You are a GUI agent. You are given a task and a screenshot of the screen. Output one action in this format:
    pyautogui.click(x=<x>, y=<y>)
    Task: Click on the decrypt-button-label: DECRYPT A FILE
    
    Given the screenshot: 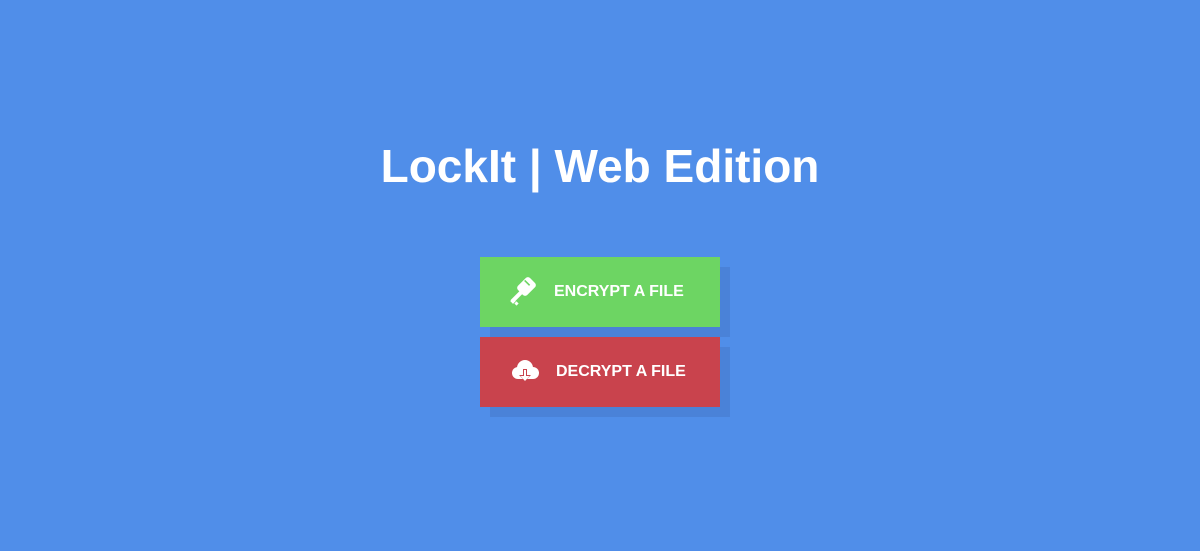 What is the action you would take?
    pyautogui.click(x=621, y=371)
    